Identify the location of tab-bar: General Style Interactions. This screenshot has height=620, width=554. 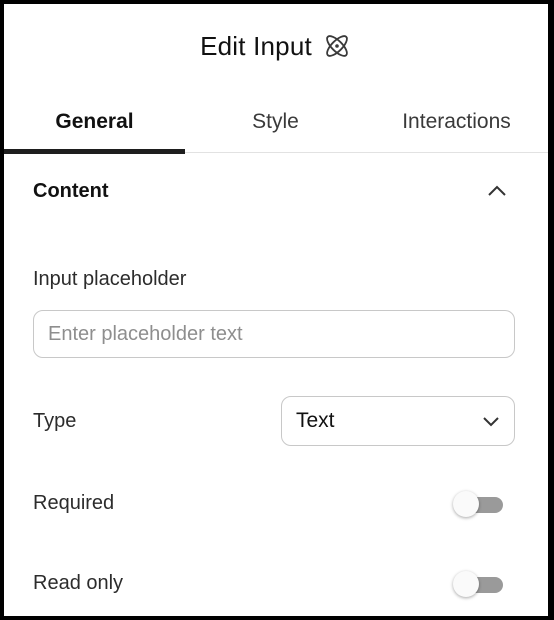
(276, 129).